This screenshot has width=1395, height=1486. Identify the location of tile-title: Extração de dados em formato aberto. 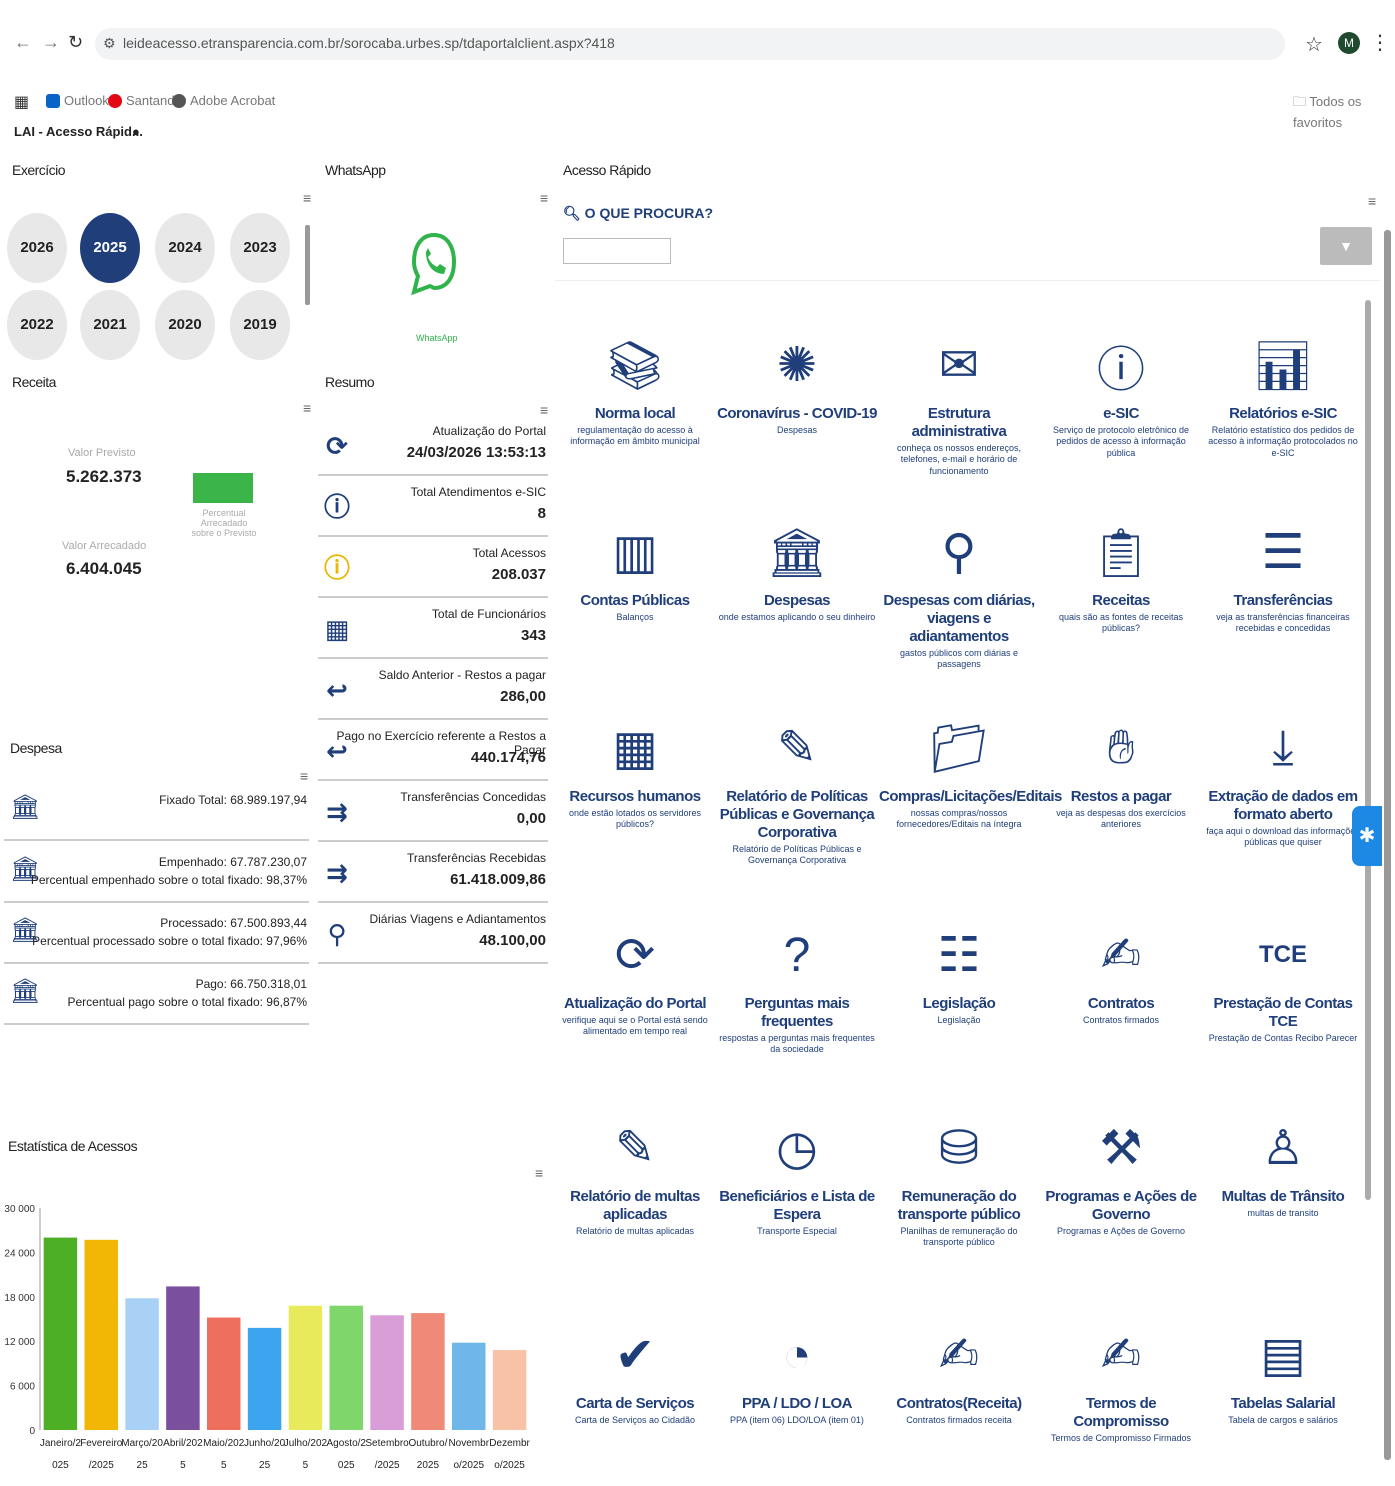
(1283, 806).